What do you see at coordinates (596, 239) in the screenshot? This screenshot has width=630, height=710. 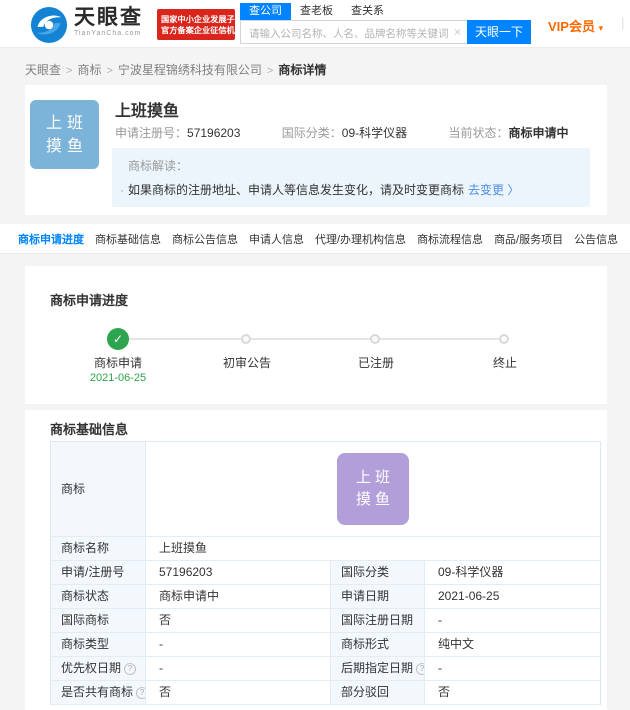 I see `tab-announcement-info: 公告信息` at bounding box center [596, 239].